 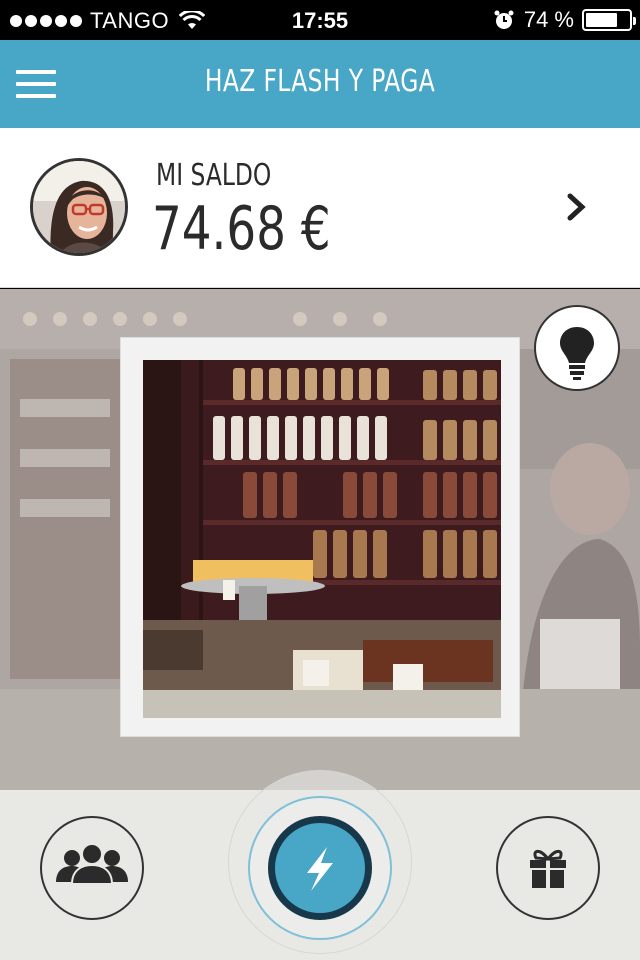 What do you see at coordinates (320, 20) in the screenshot?
I see `status-bar: TANGO 17:55 74 %` at bounding box center [320, 20].